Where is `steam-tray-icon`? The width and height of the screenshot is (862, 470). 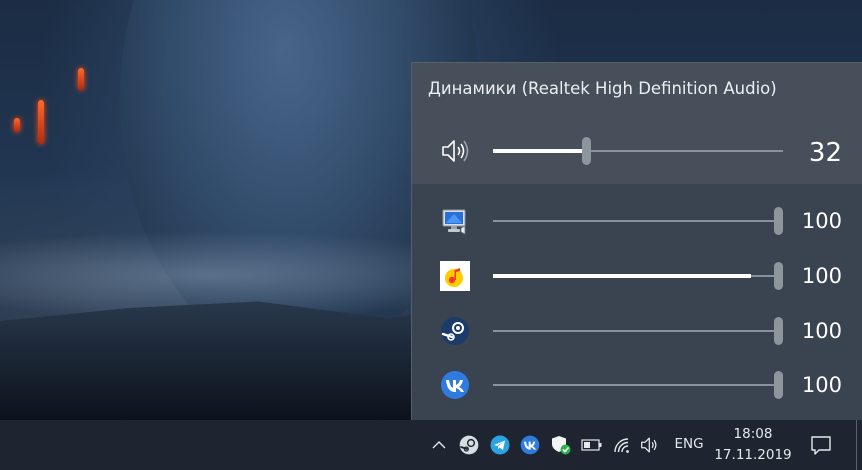 steam-tray-icon is located at coordinates (469, 445).